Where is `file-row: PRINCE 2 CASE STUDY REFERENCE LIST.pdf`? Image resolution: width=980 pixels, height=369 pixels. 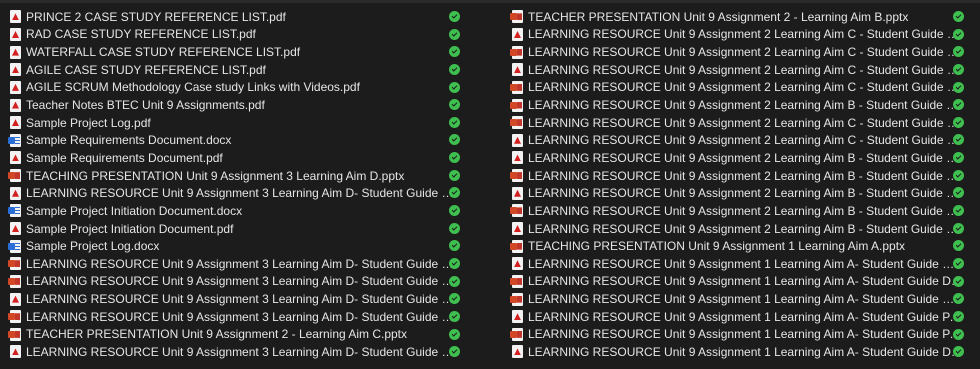
file-row: PRINCE 2 CASE STUDY REFERENCE LIST.pdf is located at coordinates (235, 17).